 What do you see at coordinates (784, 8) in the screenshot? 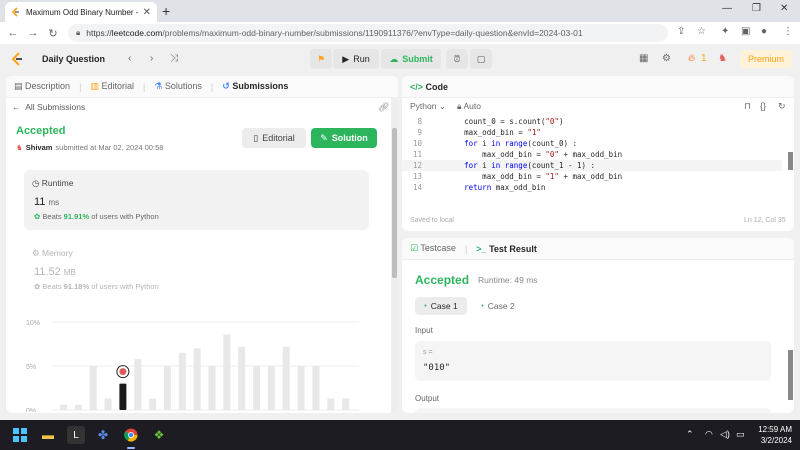
I see `close-window-icon: ✕` at bounding box center [784, 8].